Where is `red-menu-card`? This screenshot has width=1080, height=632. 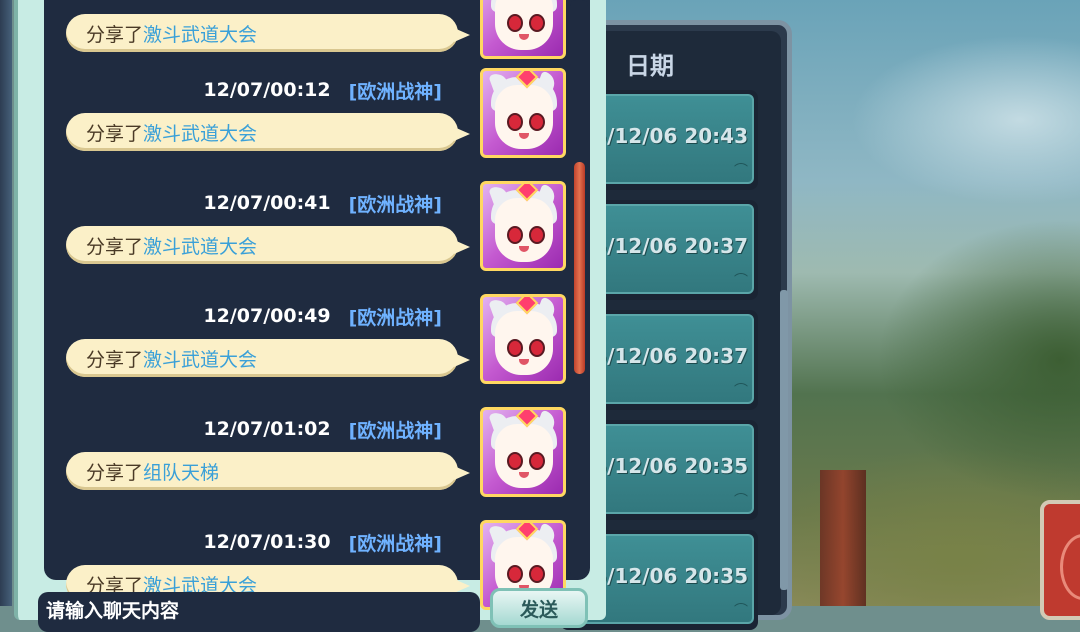
red-menu-card is located at coordinates (1060, 560).